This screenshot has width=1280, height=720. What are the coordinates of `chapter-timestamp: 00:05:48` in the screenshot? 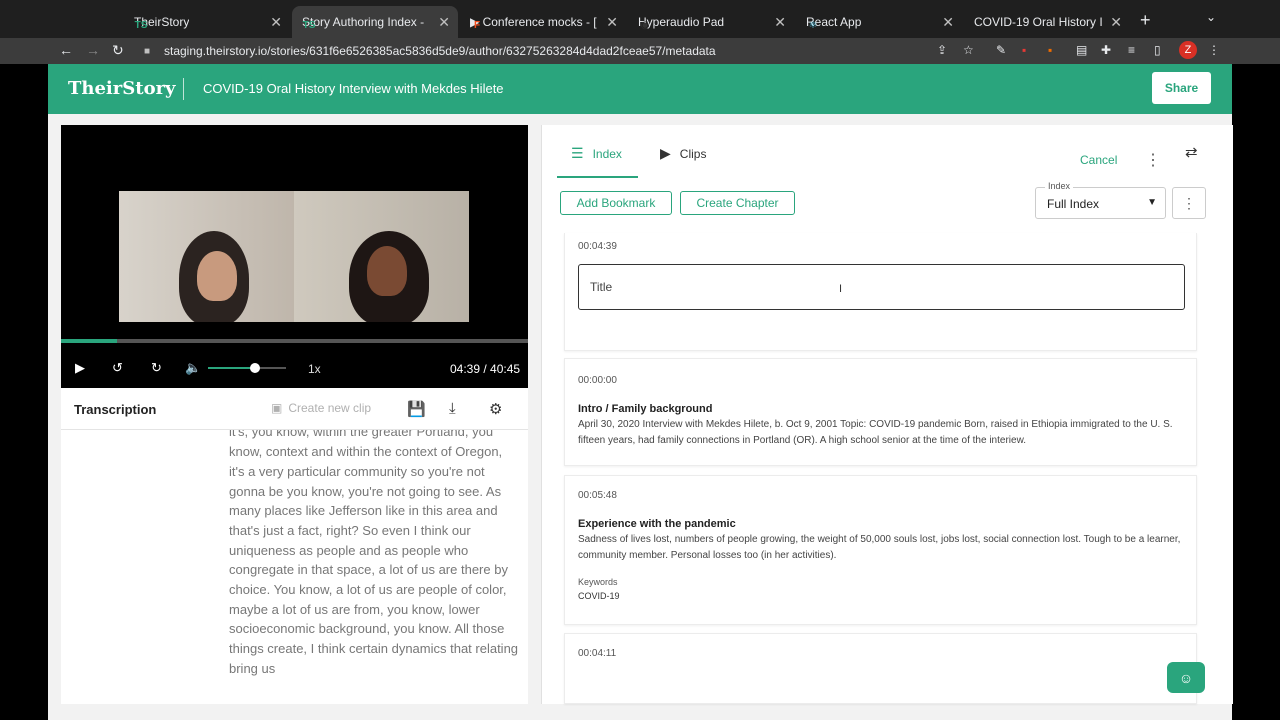 It's located at (597, 495).